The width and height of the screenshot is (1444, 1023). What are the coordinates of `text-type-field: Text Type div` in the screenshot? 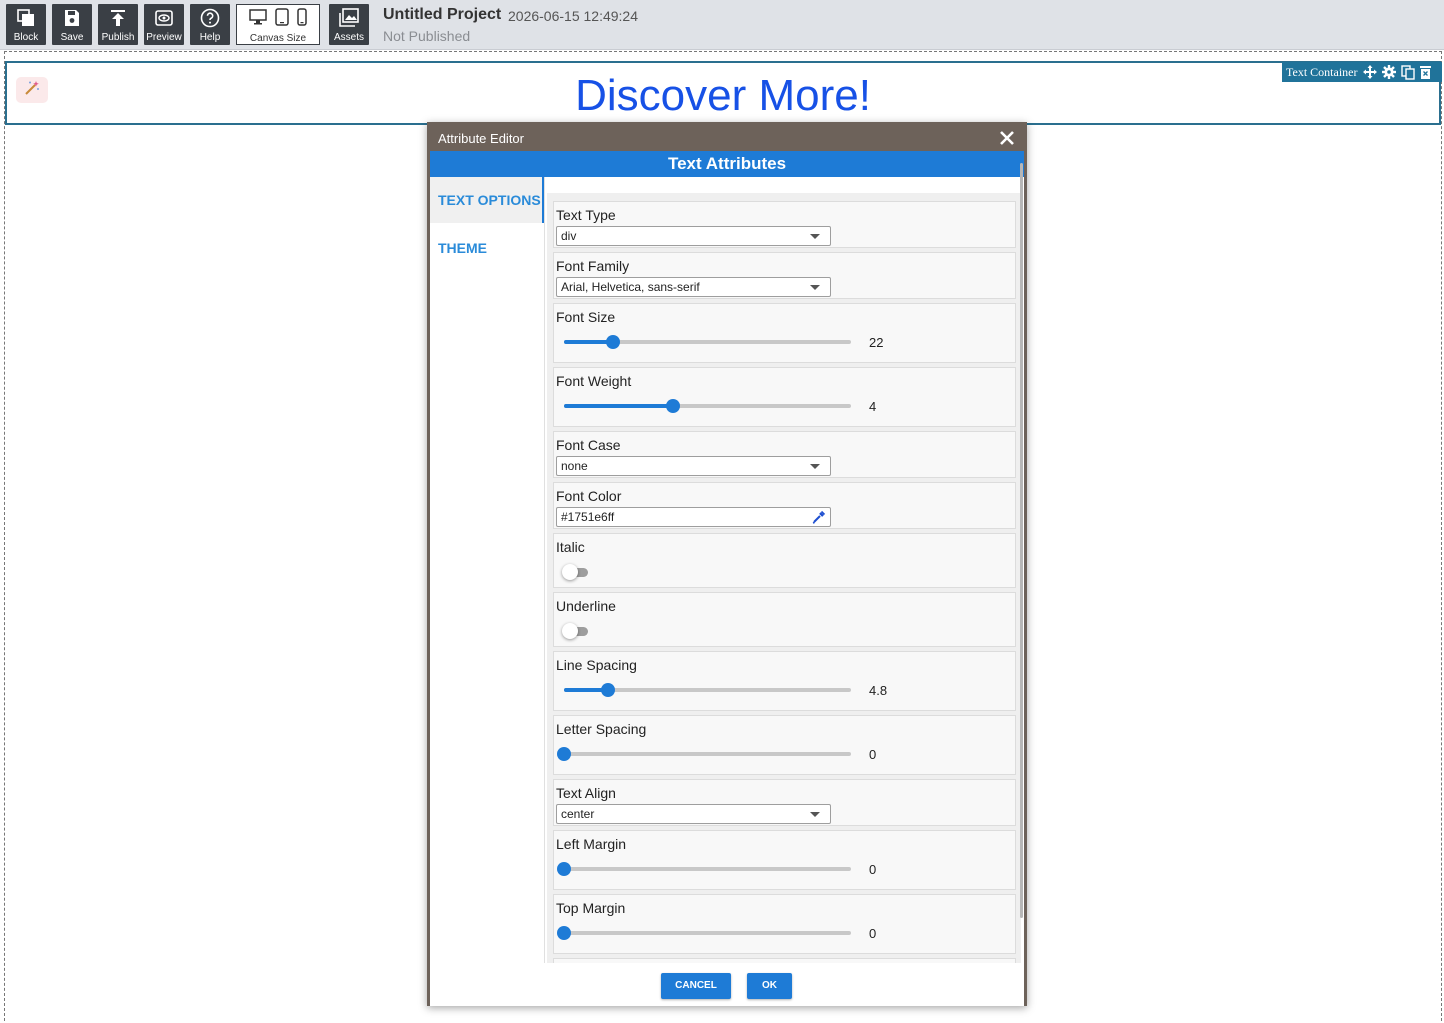 It's located at (784, 224).